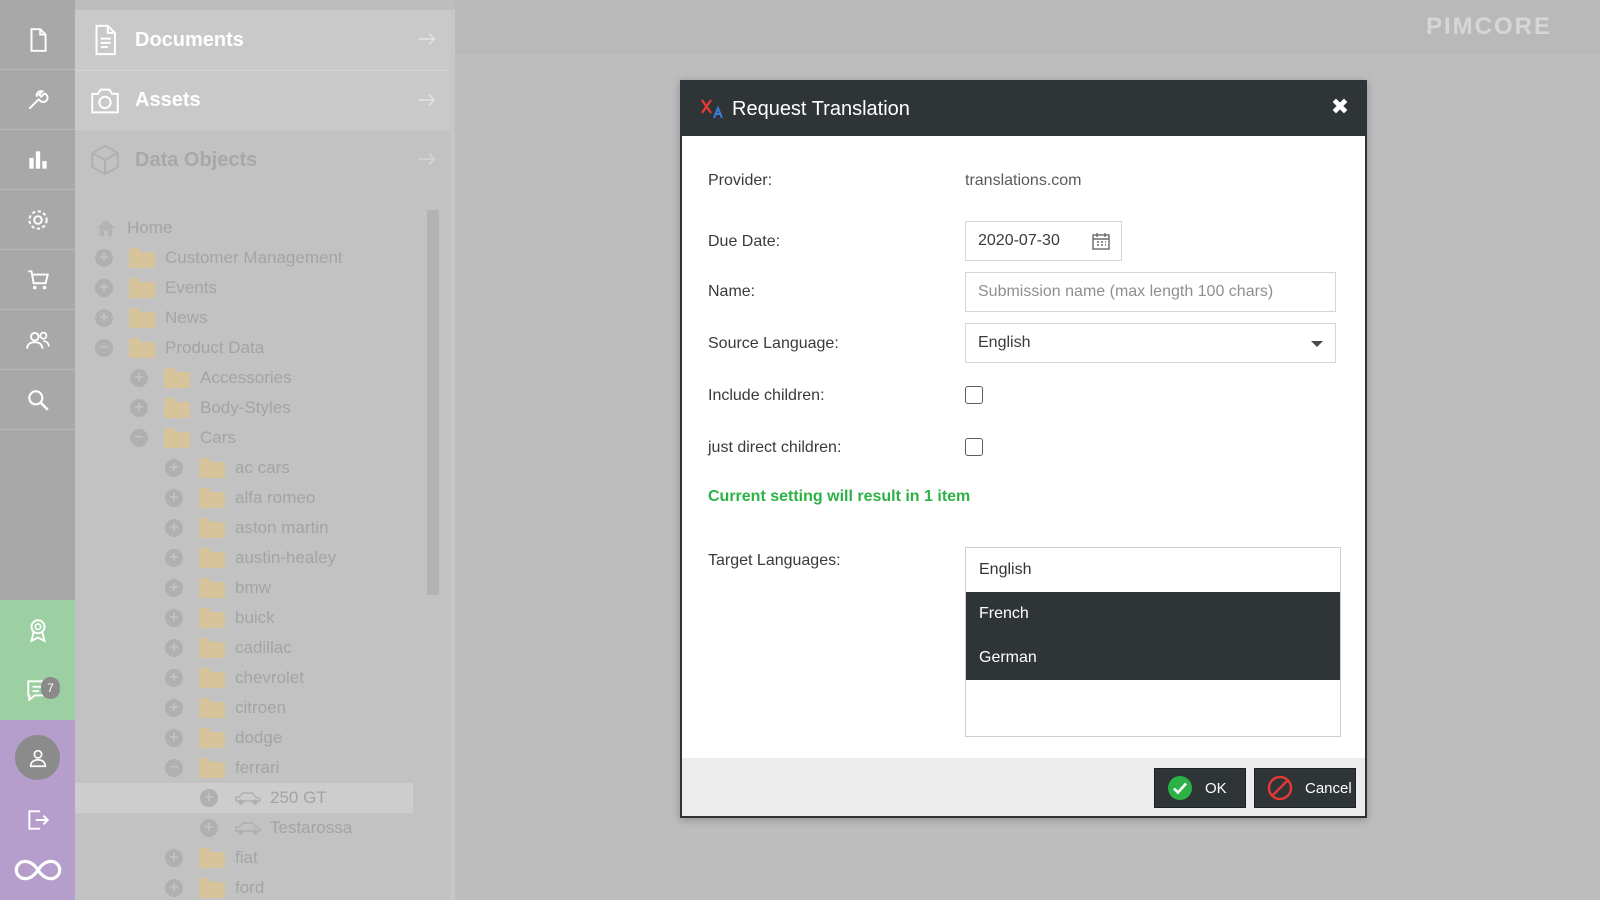 The height and width of the screenshot is (900, 1600). I want to click on badge-icon, so click(37, 631).